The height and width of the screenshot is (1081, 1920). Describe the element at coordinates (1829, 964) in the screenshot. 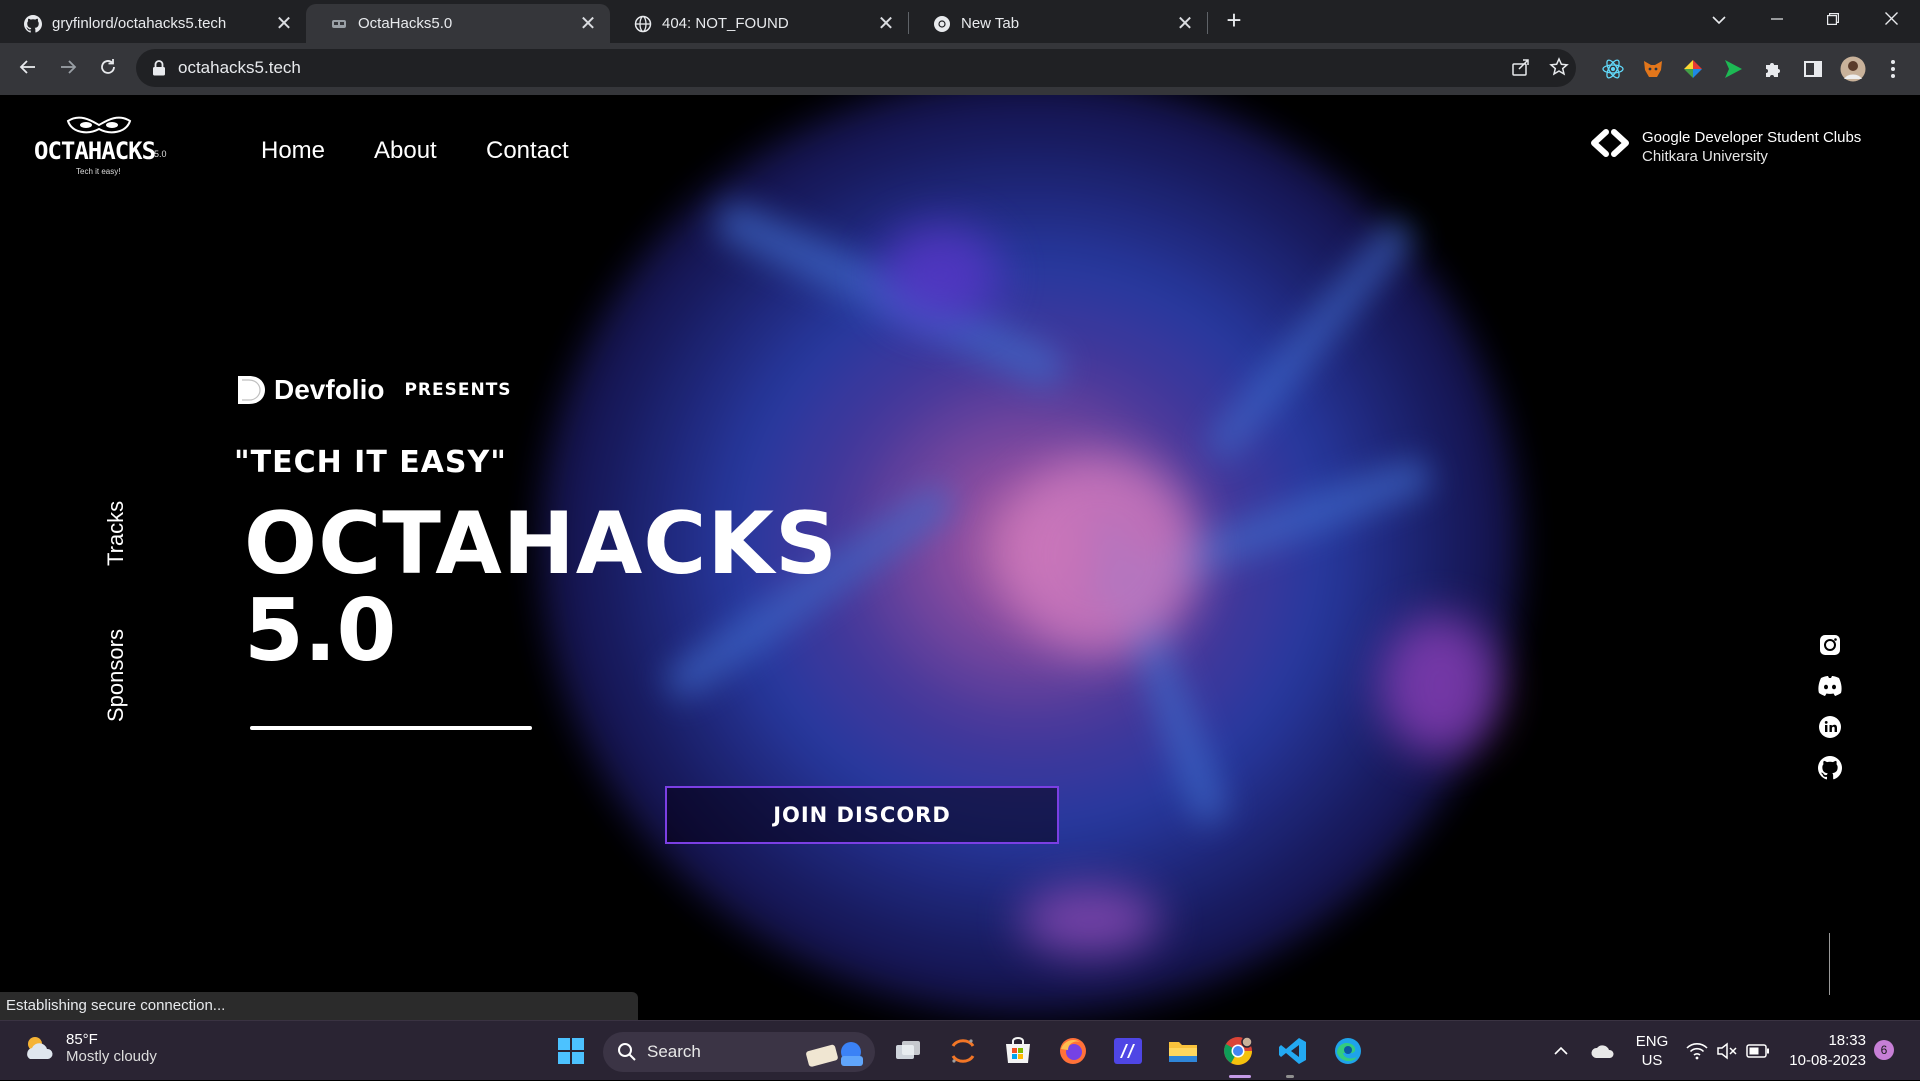

I see `social-divider-line` at that location.